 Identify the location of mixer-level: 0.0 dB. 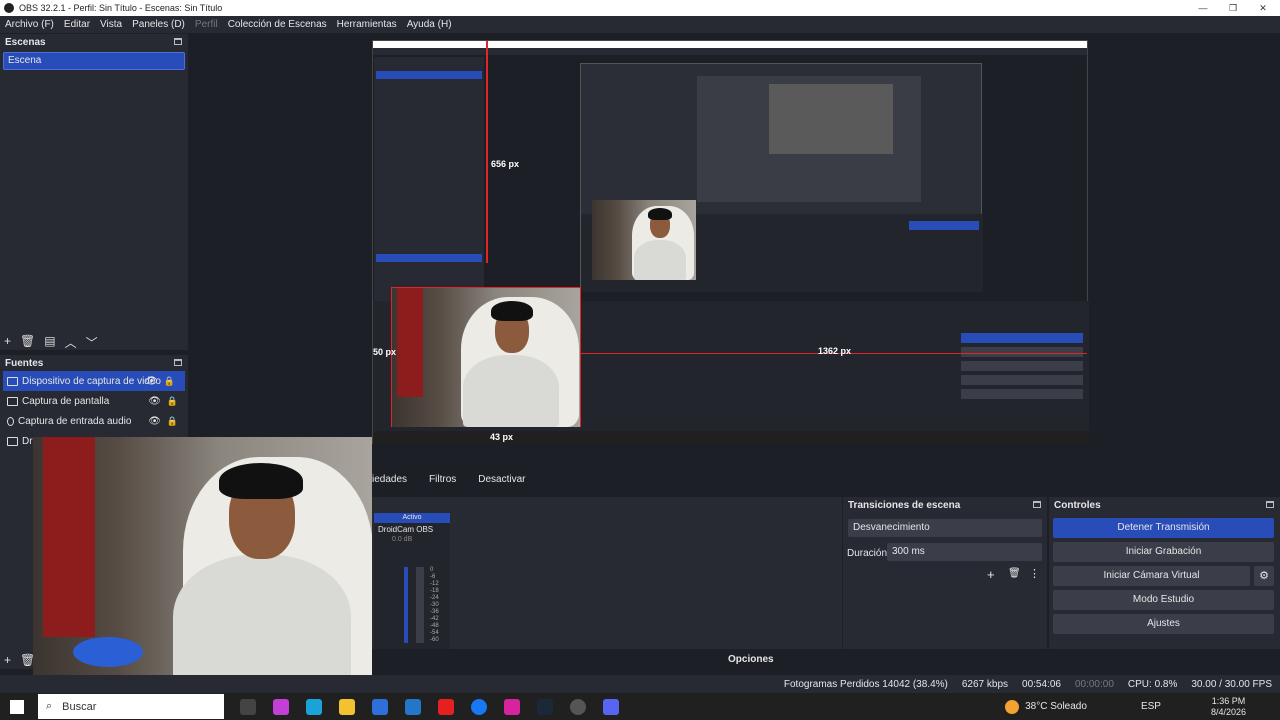
(402, 539).